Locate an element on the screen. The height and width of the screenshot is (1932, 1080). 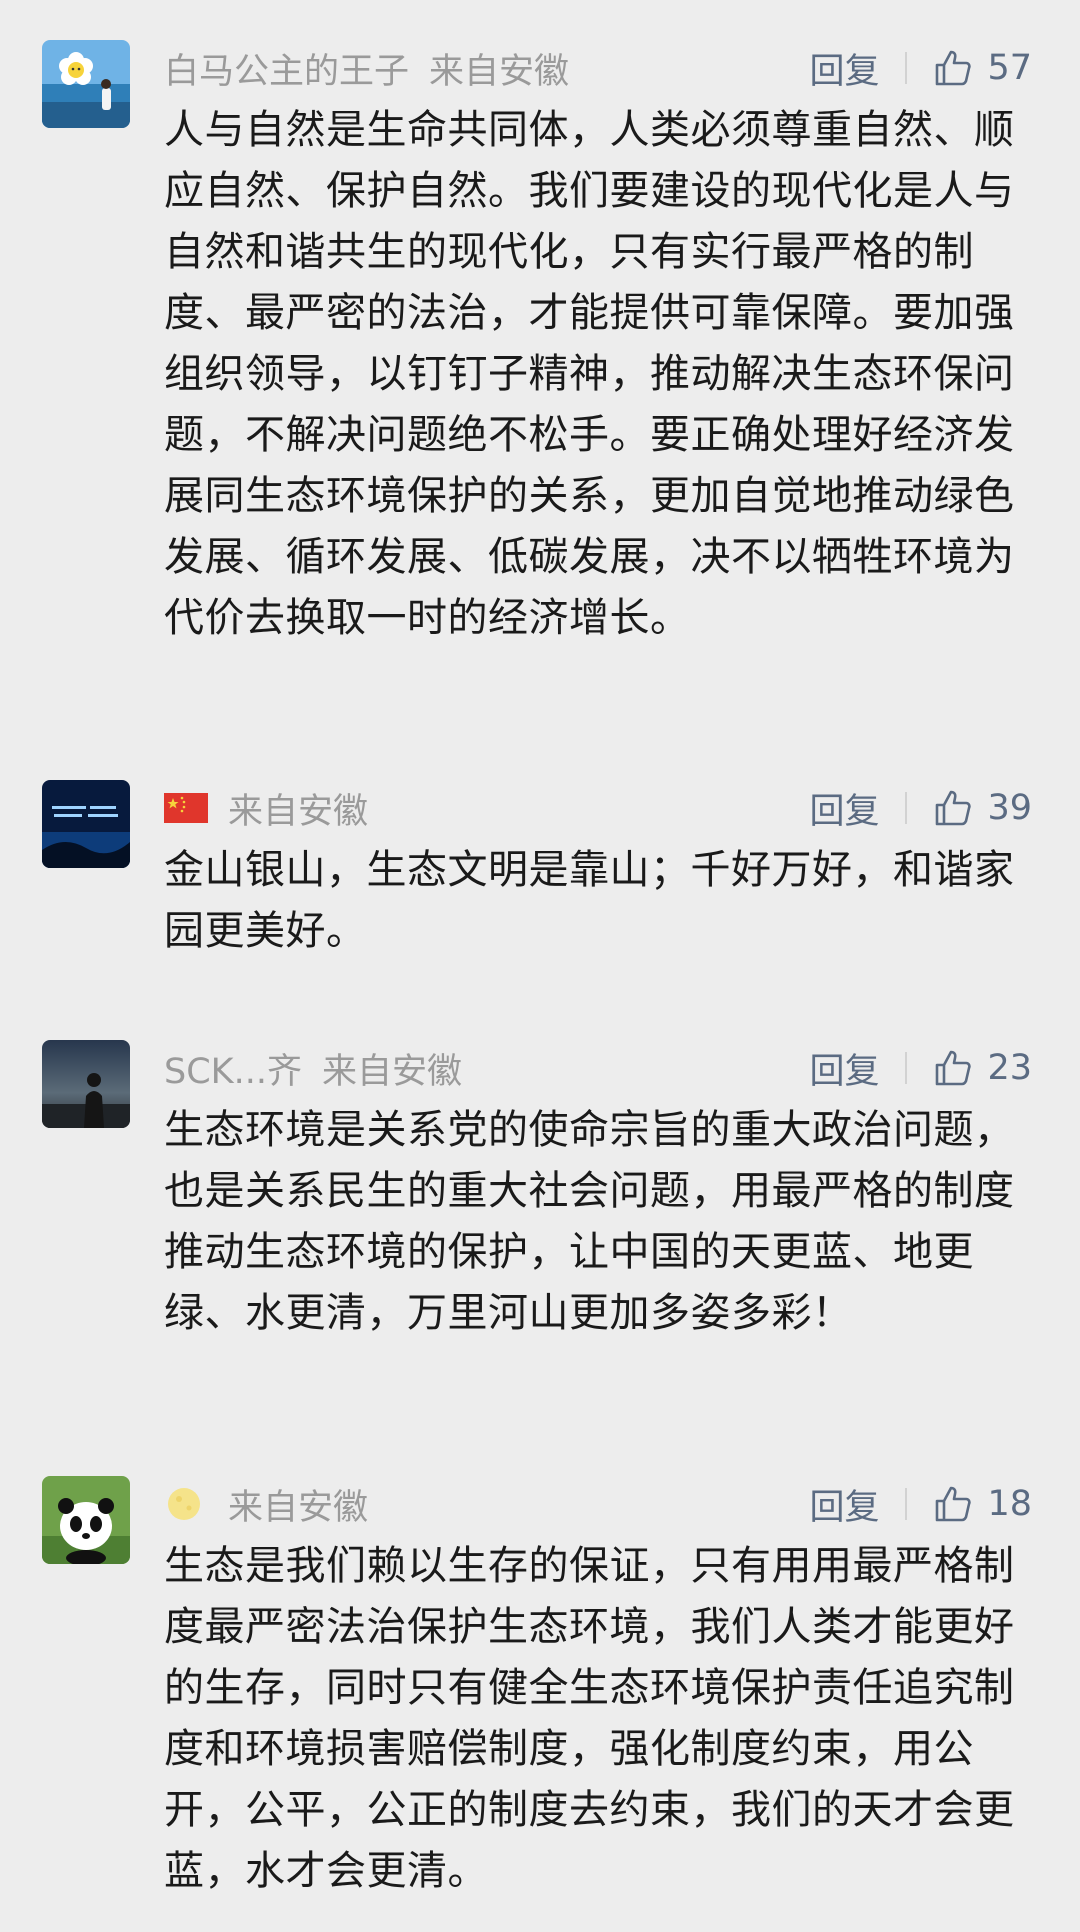
comment-text: 金山银山，生态文明是靠山；千好万好，和谐家园更美好。 is located at coordinates (589, 900).